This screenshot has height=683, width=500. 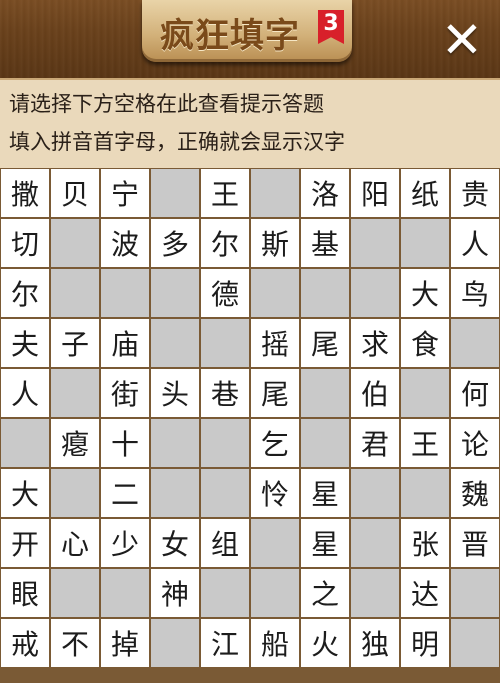 I want to click on grid-cell-filled: 伯, so click(x=375, y=393).